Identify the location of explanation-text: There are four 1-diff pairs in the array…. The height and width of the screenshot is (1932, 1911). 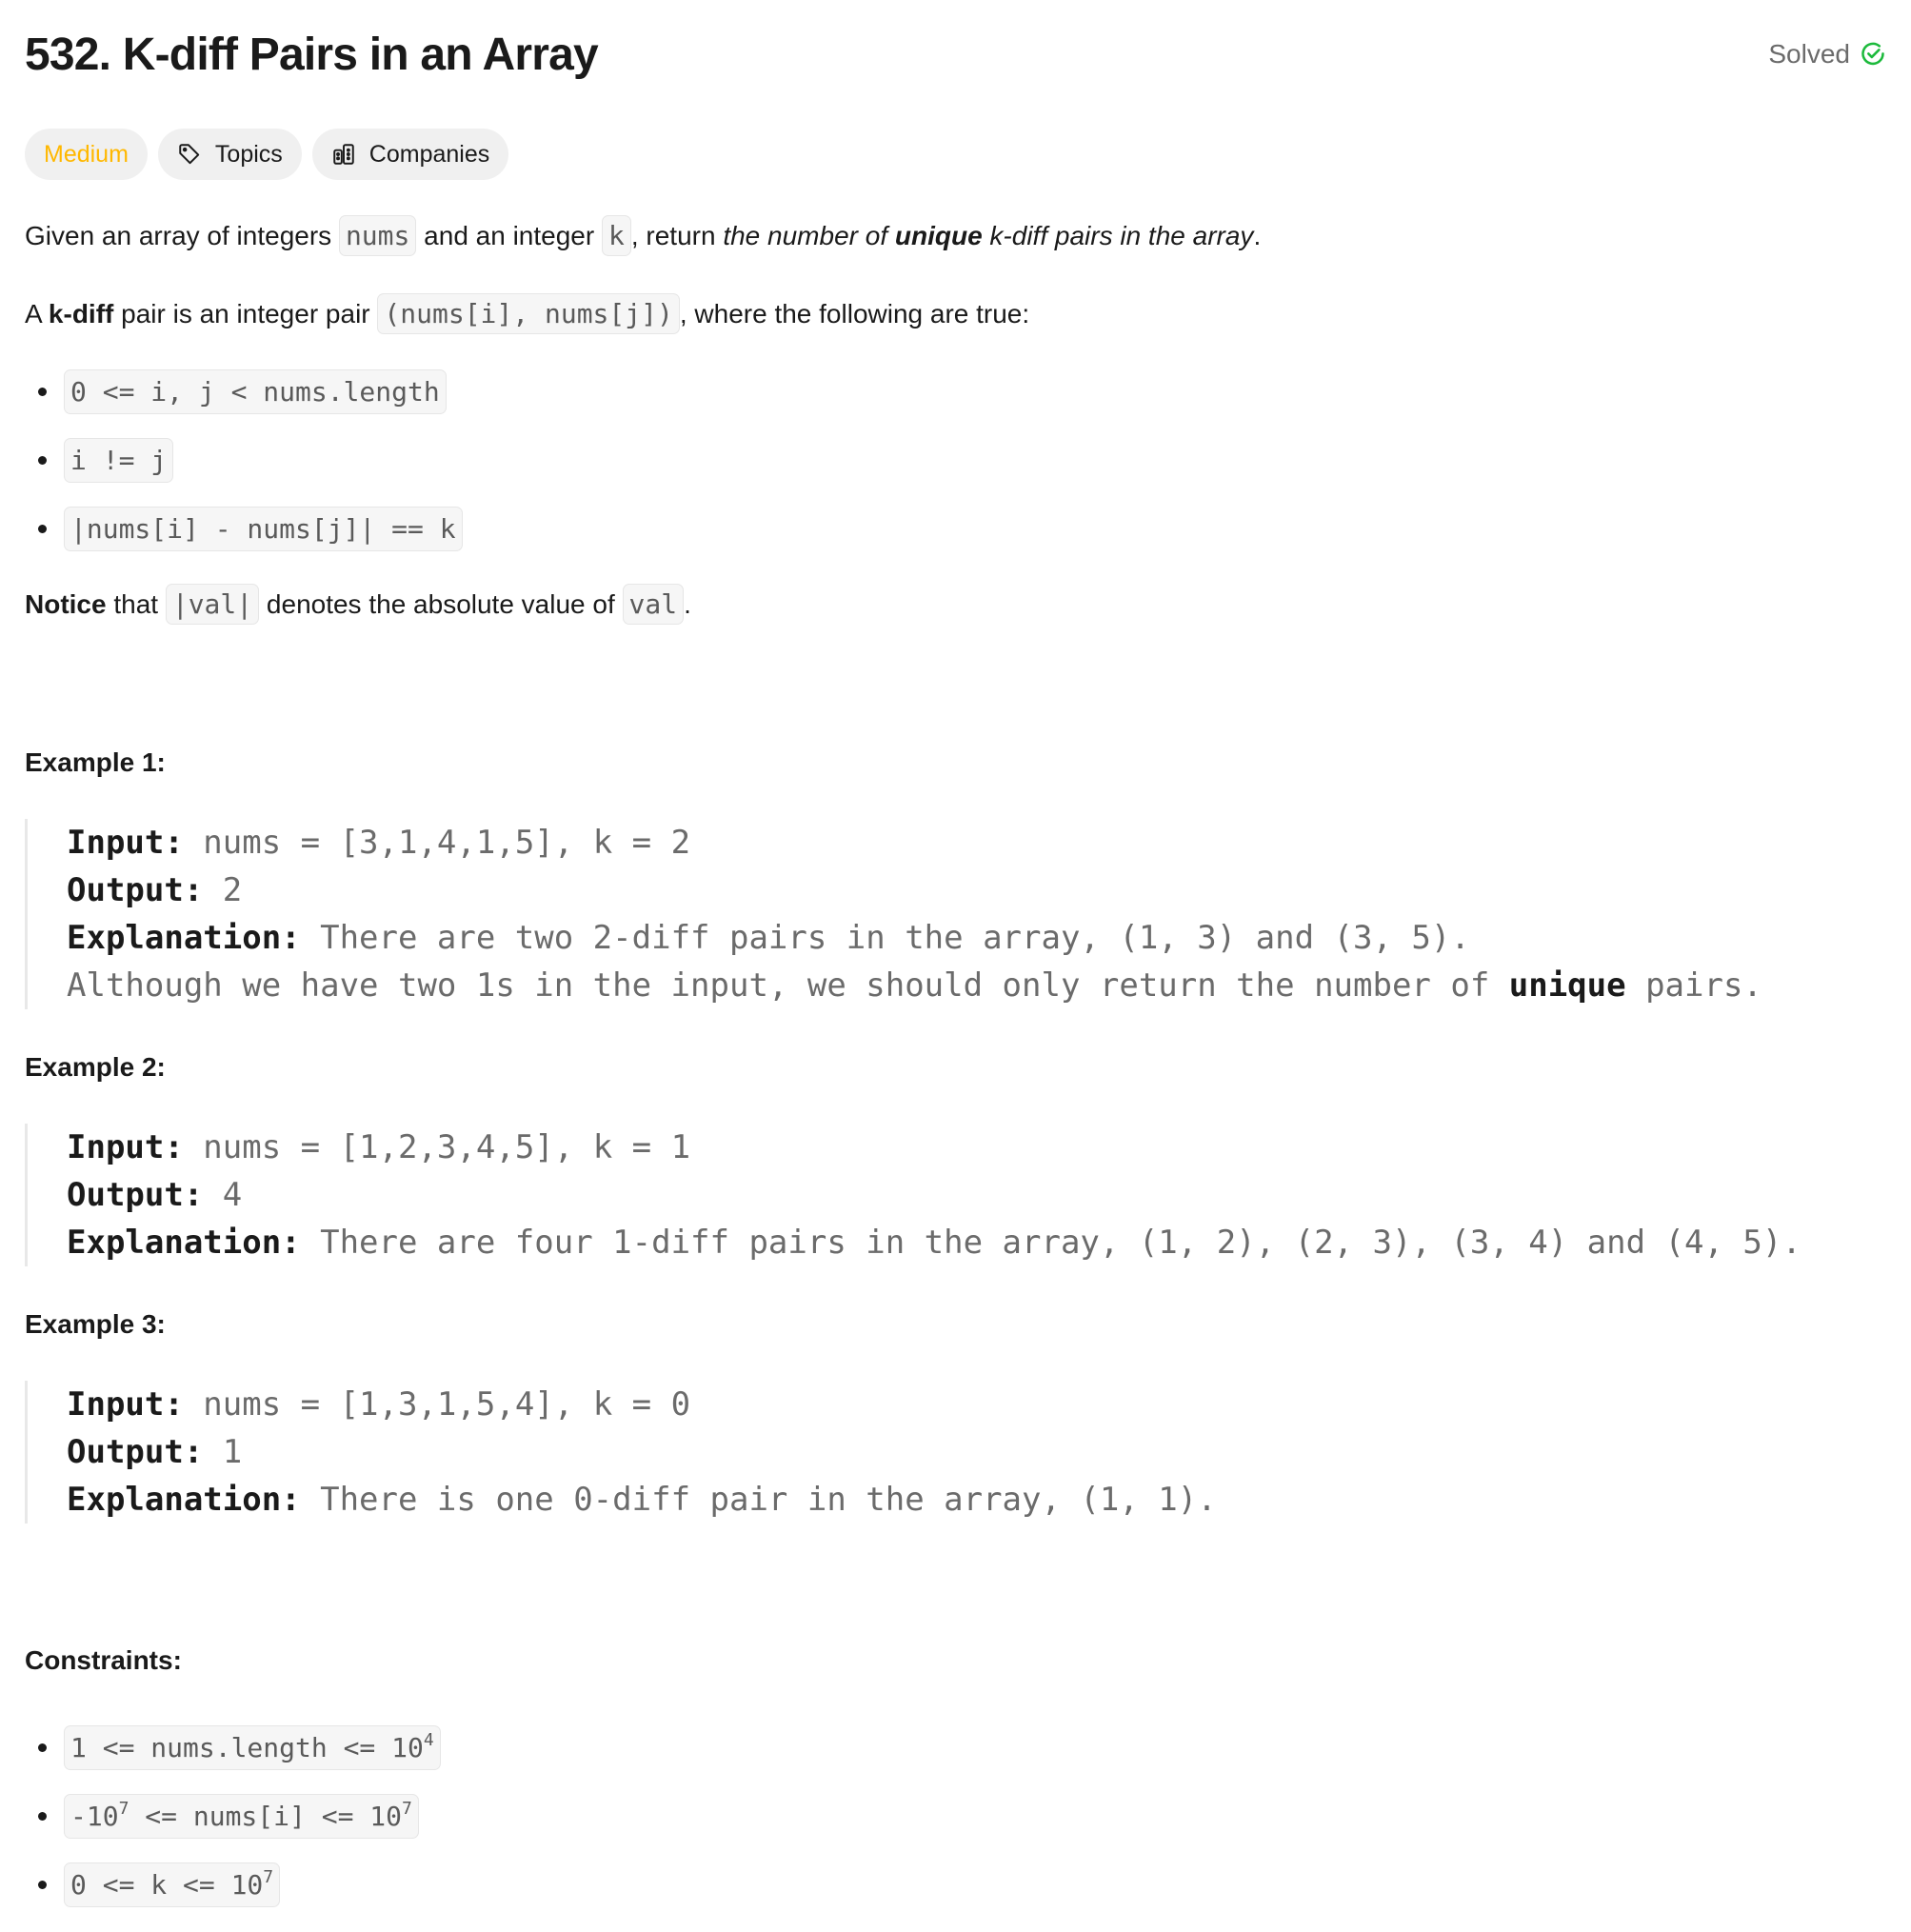
(1051, 1243).